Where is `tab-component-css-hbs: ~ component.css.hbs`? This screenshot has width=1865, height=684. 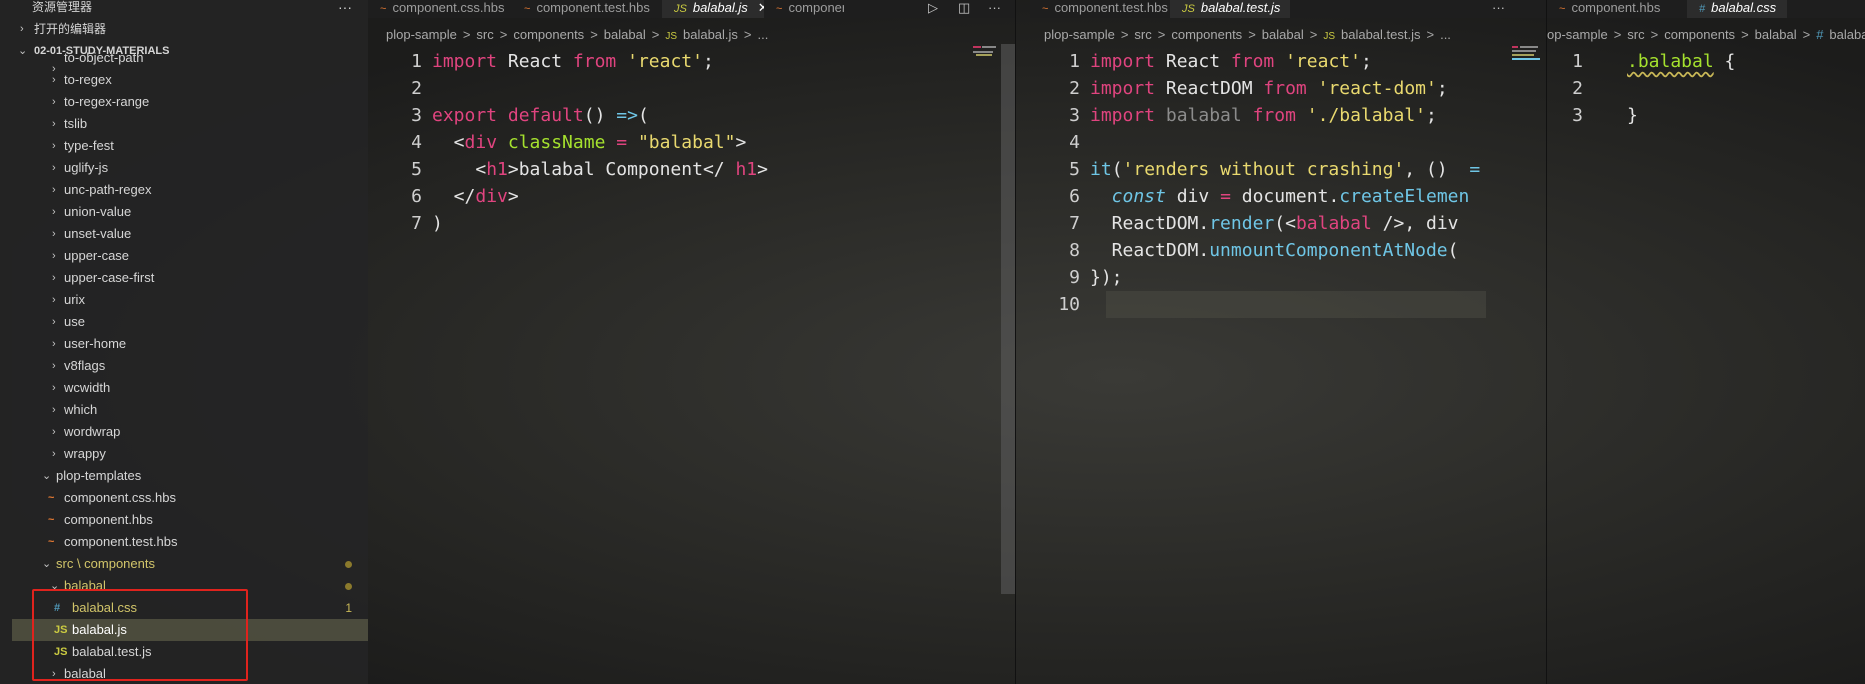 tab-component-css-hbs: ~ component.css.hbs is located at coordinates (437, 9).